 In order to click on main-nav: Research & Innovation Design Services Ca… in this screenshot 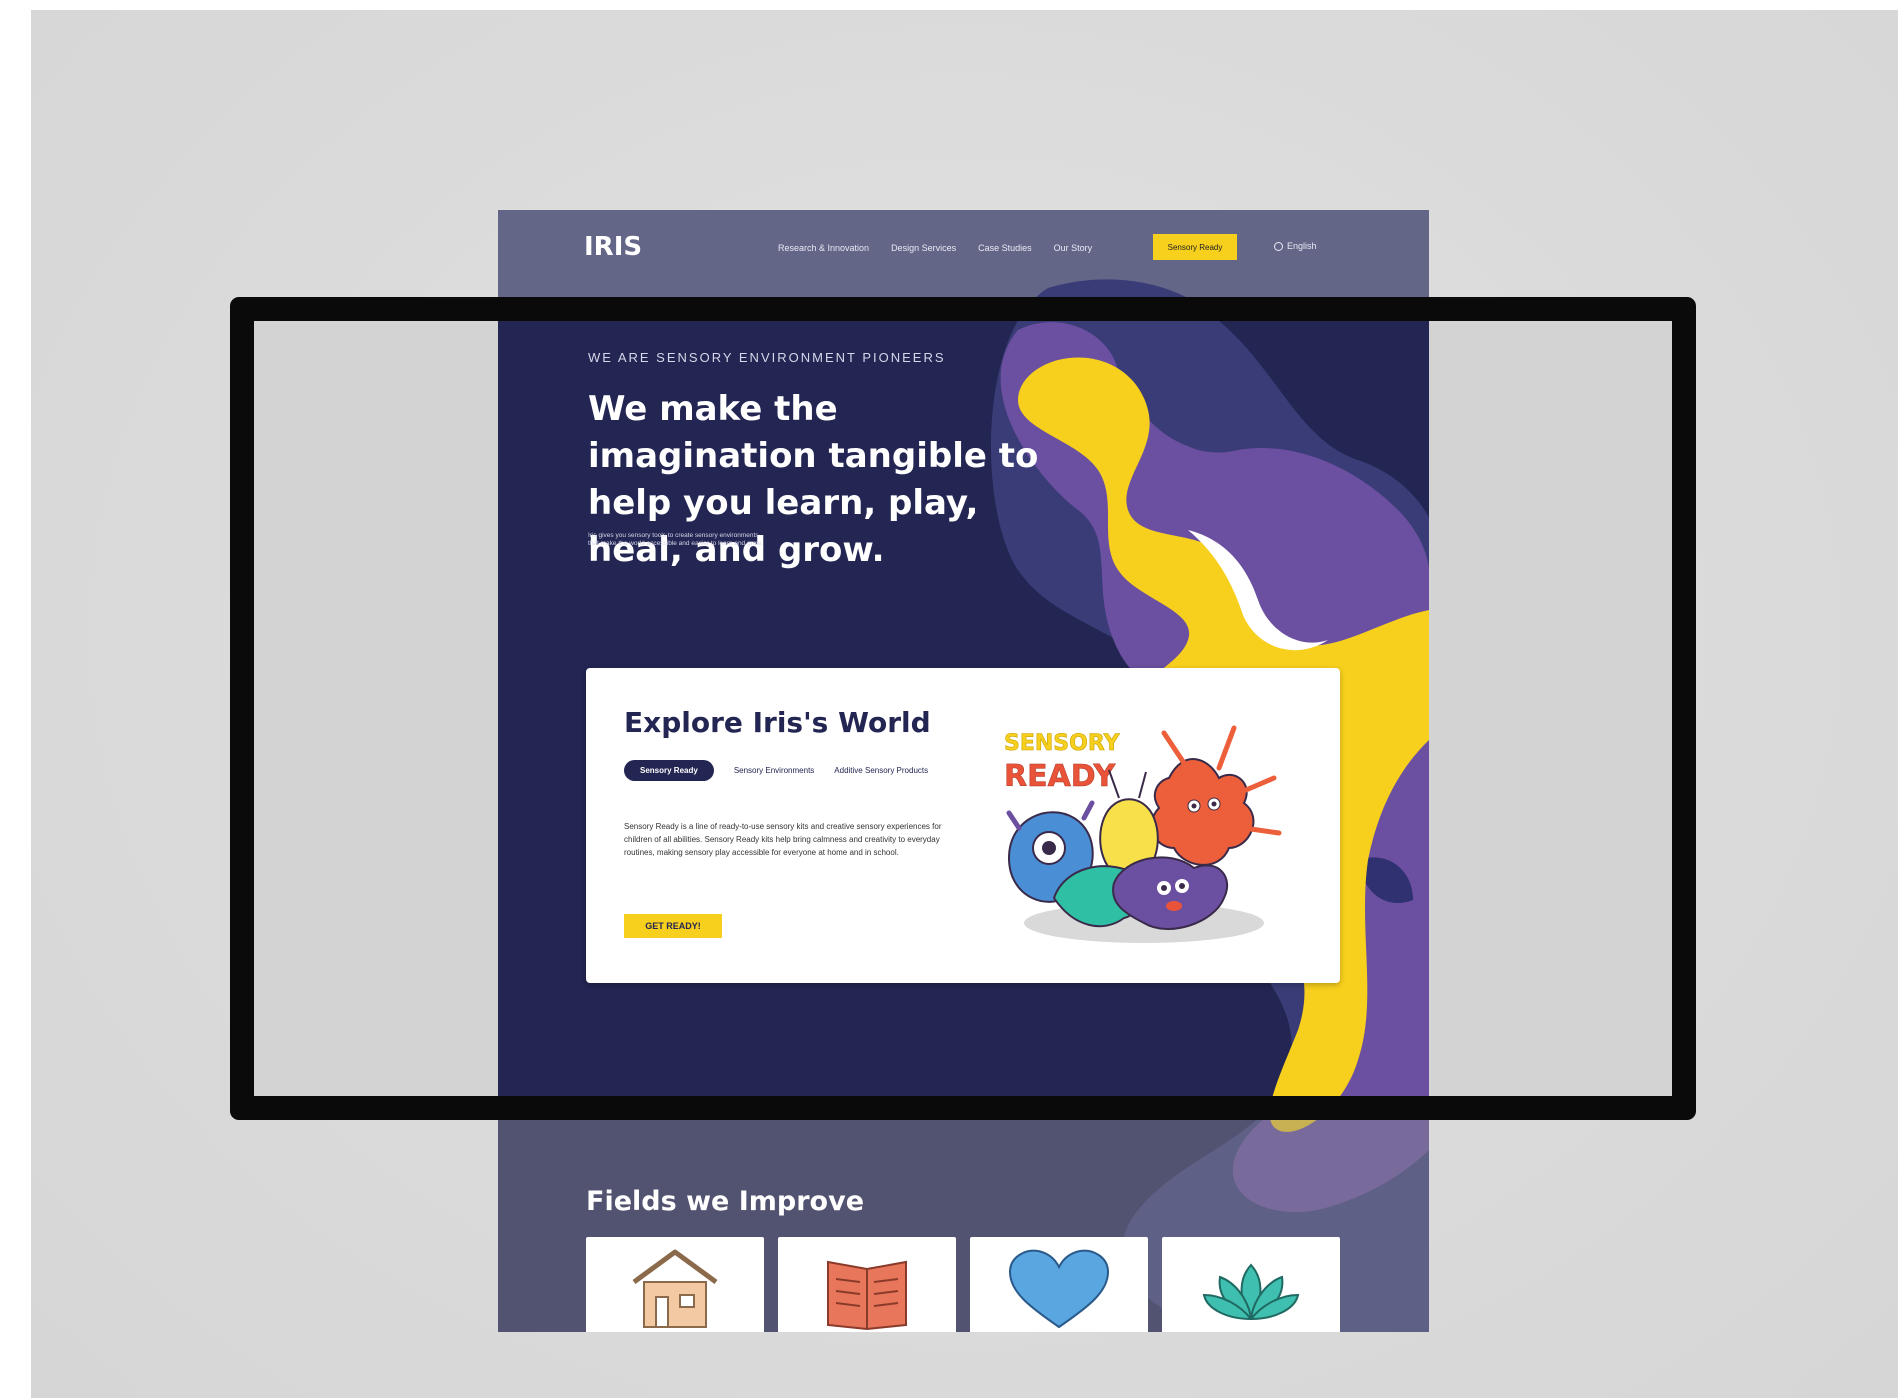, I will do `click(935, 248)`.